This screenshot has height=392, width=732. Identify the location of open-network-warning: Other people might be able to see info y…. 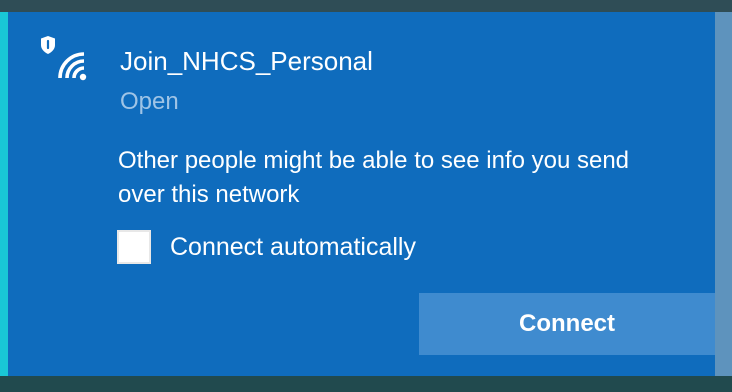
(374, 177).